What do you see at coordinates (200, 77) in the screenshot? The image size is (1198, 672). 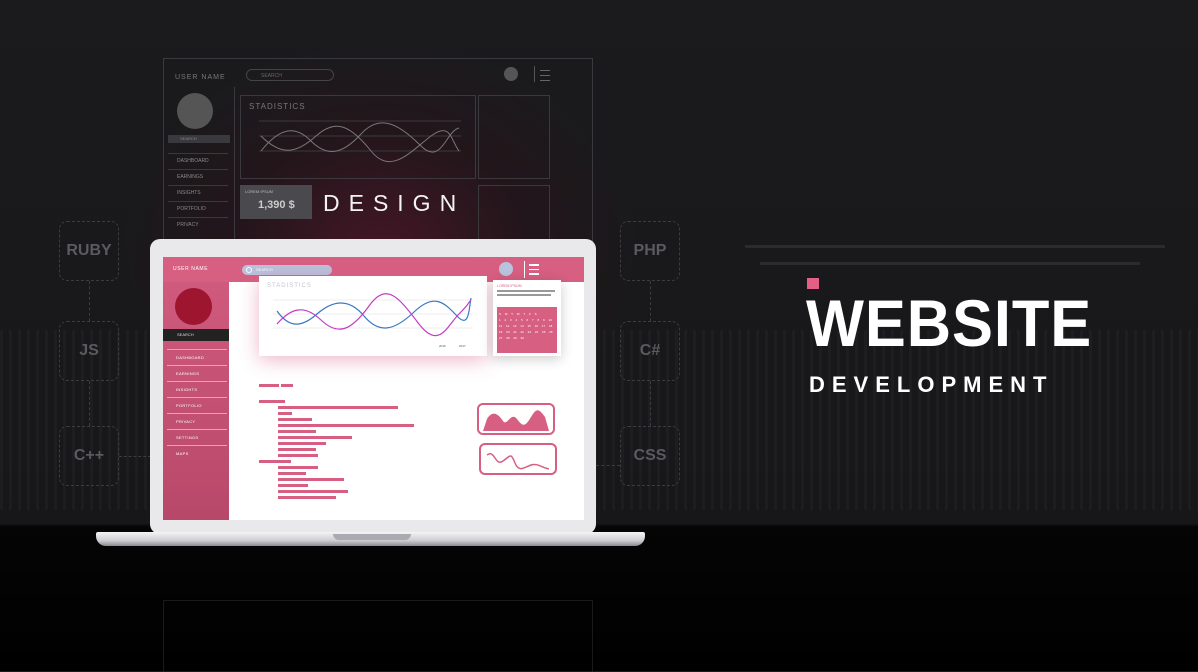 I see `bg-user-name: USER NAME` at bounding box center [200, 77].